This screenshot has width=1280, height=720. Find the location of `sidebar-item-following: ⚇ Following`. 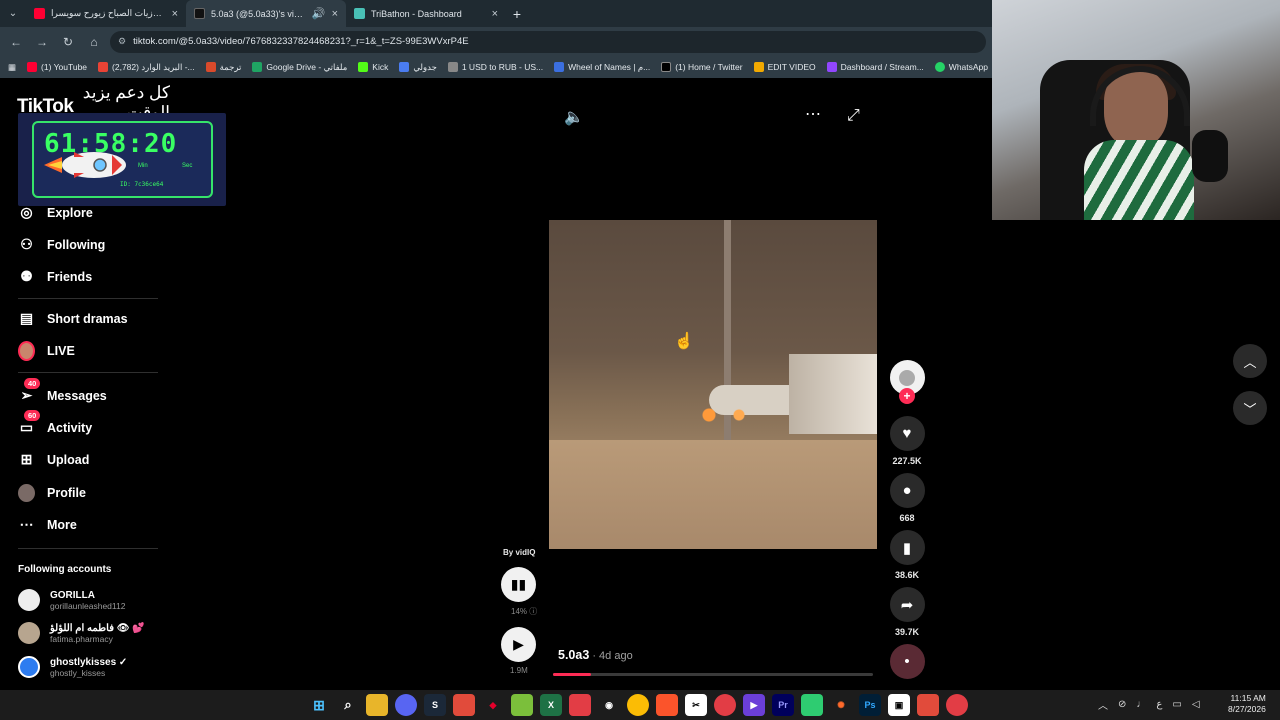

sidebar-item-following: ⚇ Following is located at coordinates (61, 244).